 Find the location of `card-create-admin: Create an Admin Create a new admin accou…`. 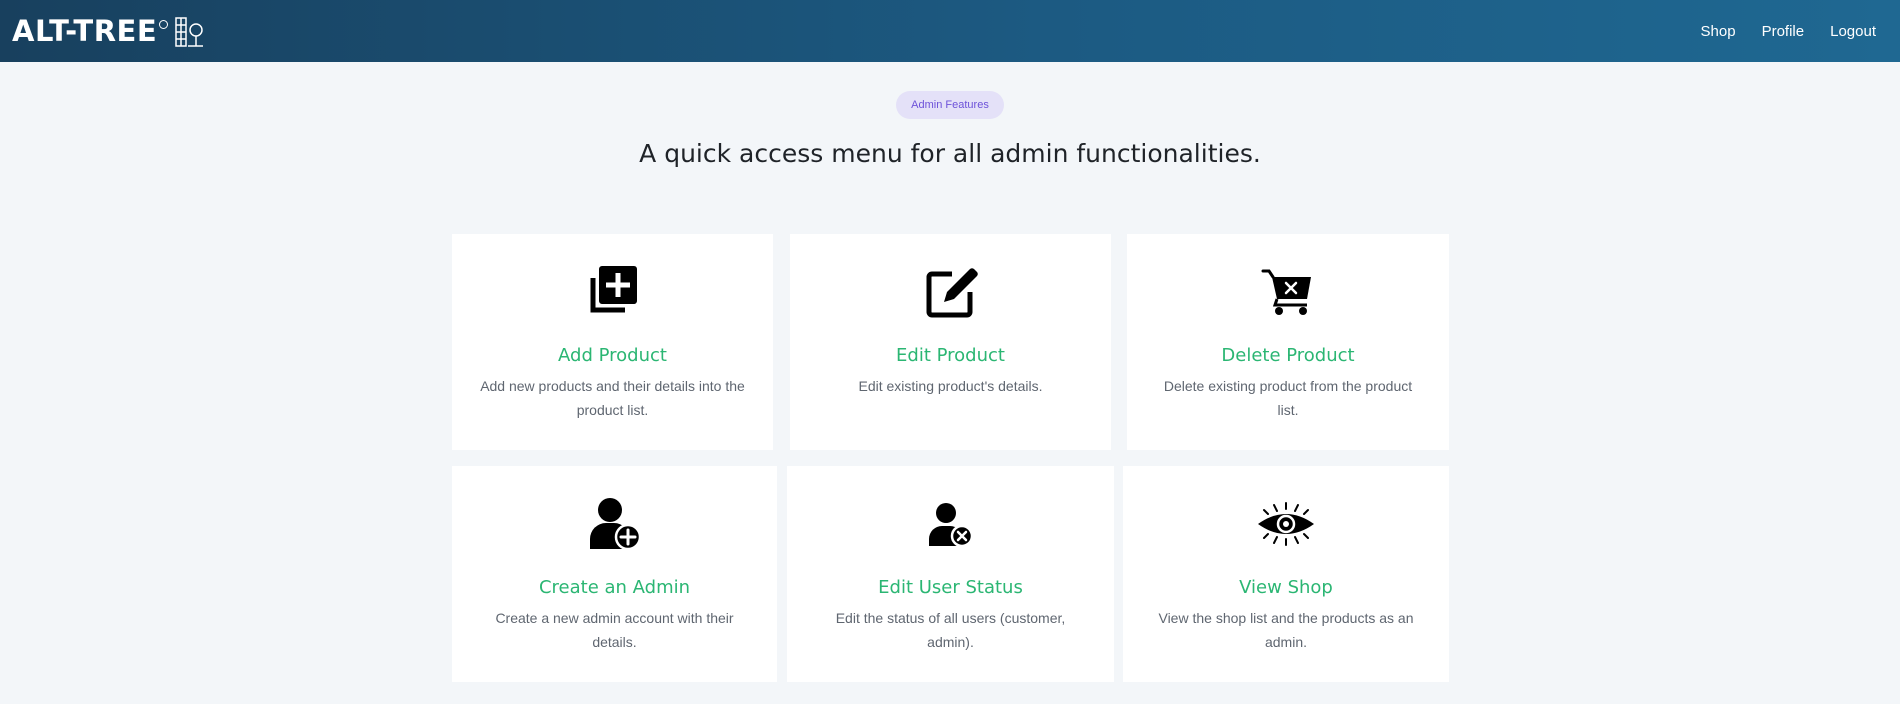

card-create-admin: Create an Admin Create a new admin accou… is located at coordinates (614, 574).